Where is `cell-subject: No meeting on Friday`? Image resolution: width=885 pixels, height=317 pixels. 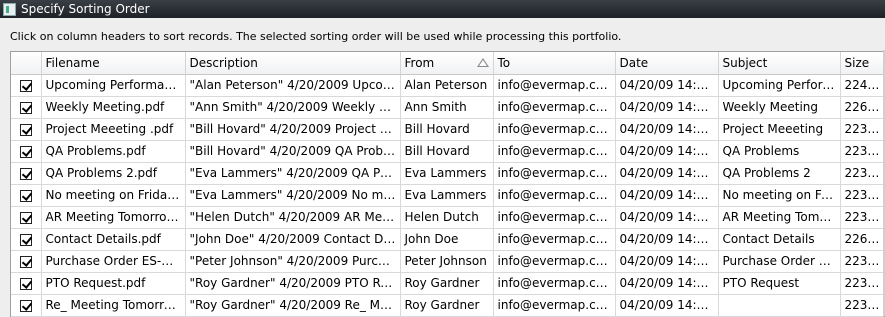 cell-subject: No meeting on Friday is located at coordinates (779, 195).